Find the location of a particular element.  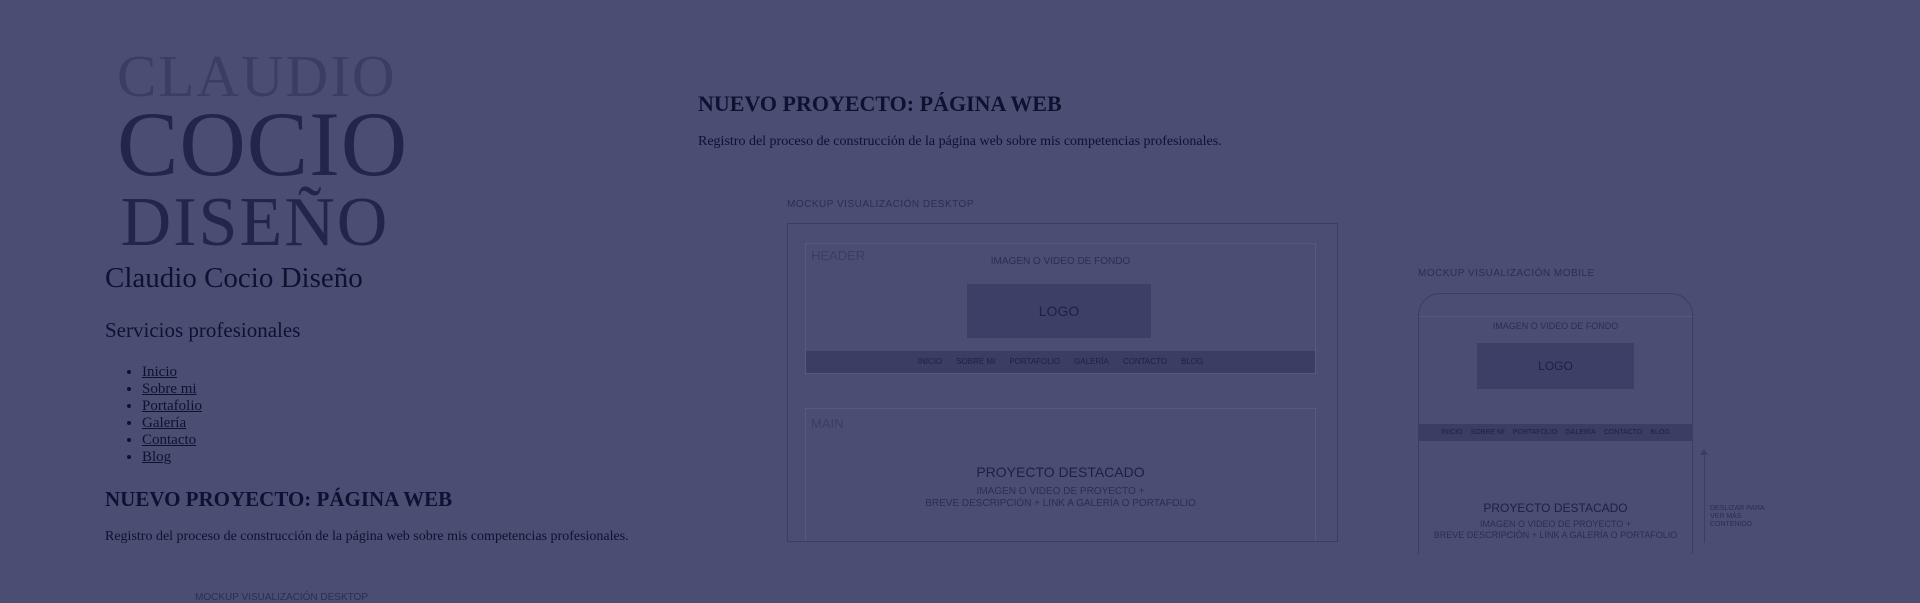

nav-item-contacto: Contacto is located at coordinates (172, 440).